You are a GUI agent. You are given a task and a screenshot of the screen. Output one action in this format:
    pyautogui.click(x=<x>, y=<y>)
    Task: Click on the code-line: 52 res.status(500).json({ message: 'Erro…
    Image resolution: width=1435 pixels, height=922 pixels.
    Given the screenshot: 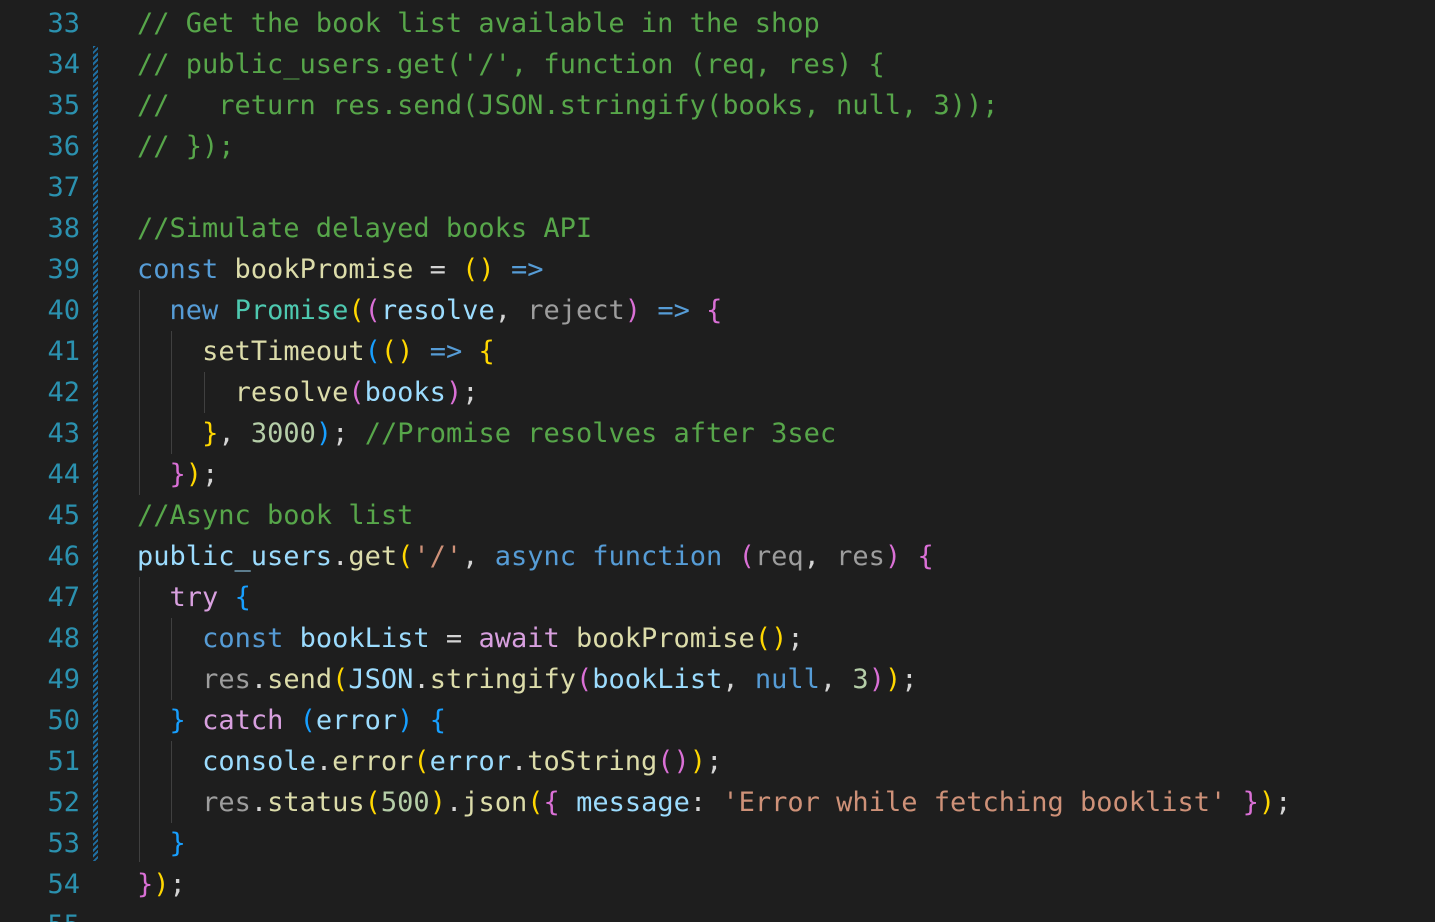 What is the action you would take?
    pyautogui.click(x=717, y=802)
    